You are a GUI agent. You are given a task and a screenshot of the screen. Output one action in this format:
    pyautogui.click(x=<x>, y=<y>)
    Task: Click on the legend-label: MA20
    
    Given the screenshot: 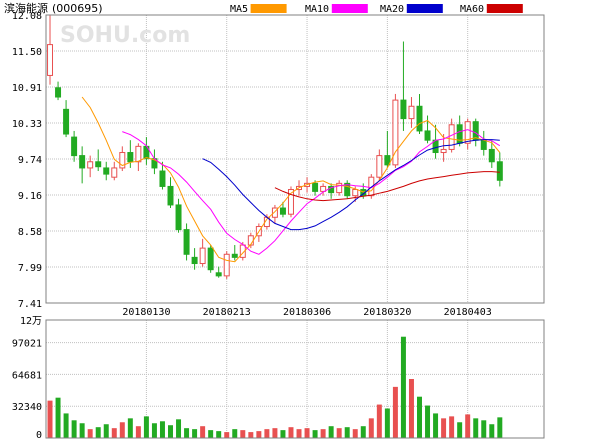 What is the action you would take?
    pyautogui.click(x=392, y=9)
    